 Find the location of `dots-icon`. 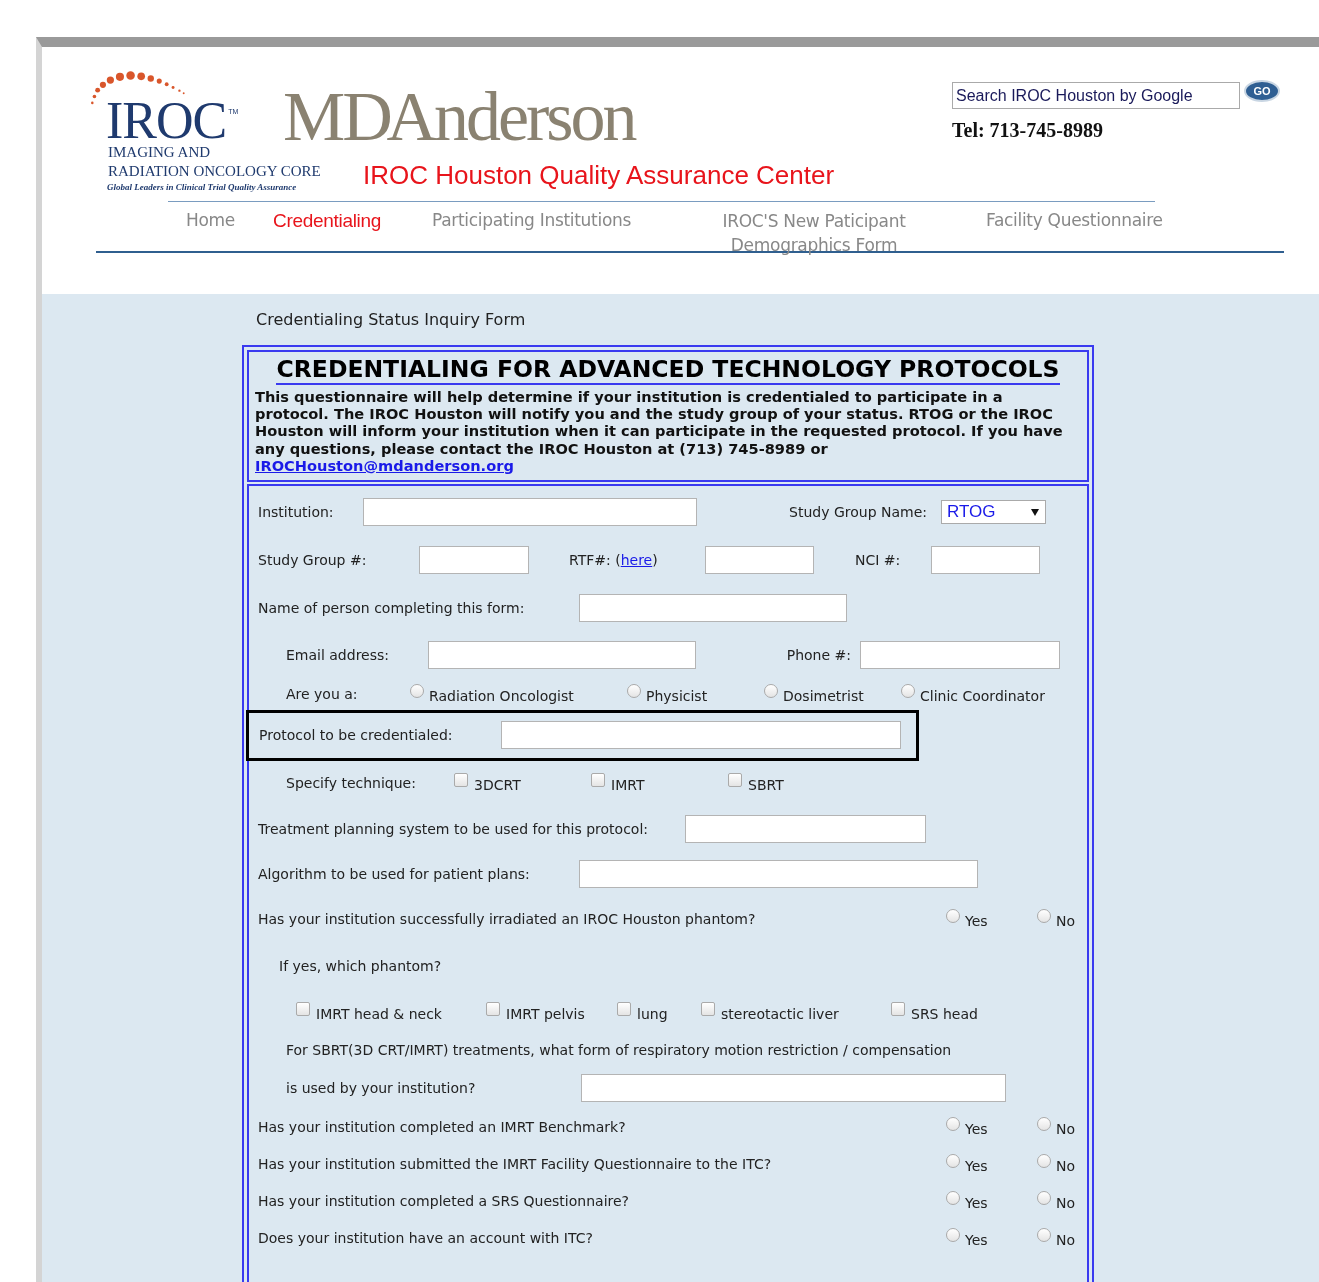

dots-icon is located at coordinates (138, 88).